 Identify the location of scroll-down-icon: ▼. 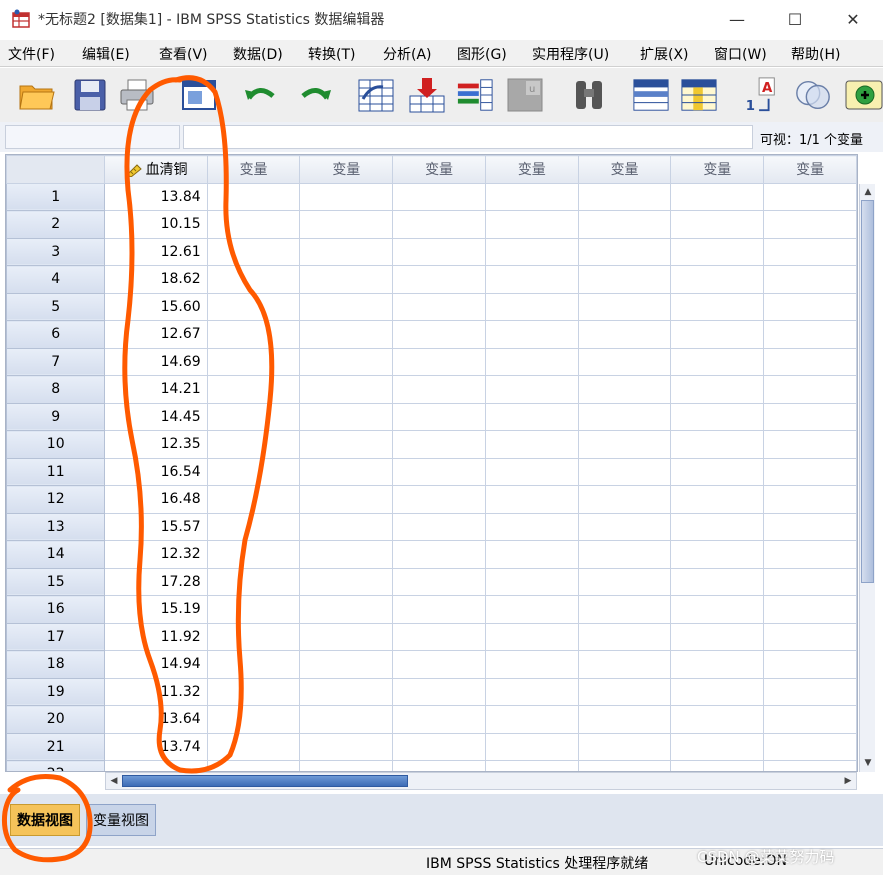
(868, 763).